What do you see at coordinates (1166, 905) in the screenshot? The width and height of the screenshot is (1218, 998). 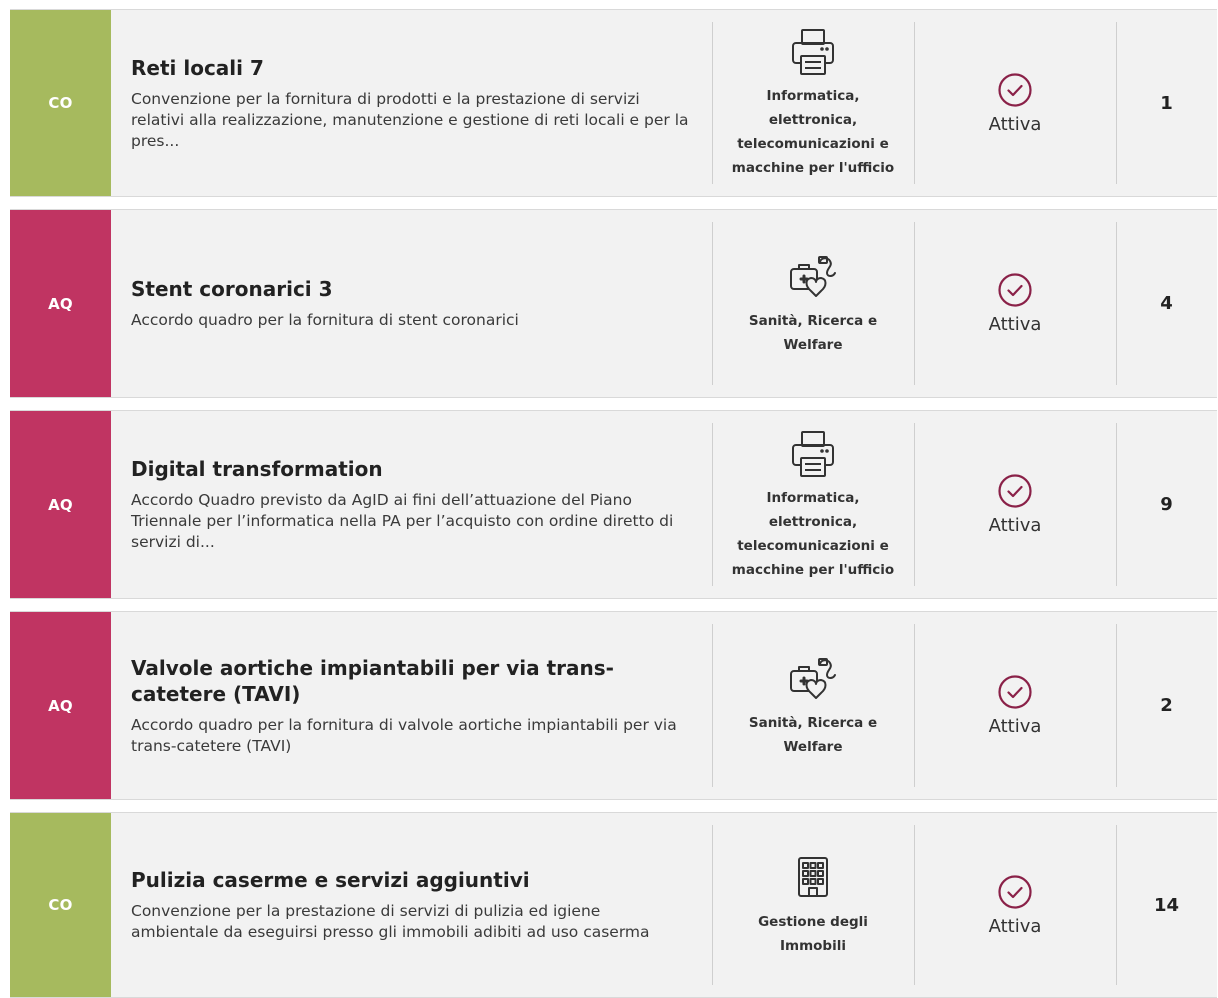 I see `item-count: 14` at bounding box center [1166, 905].